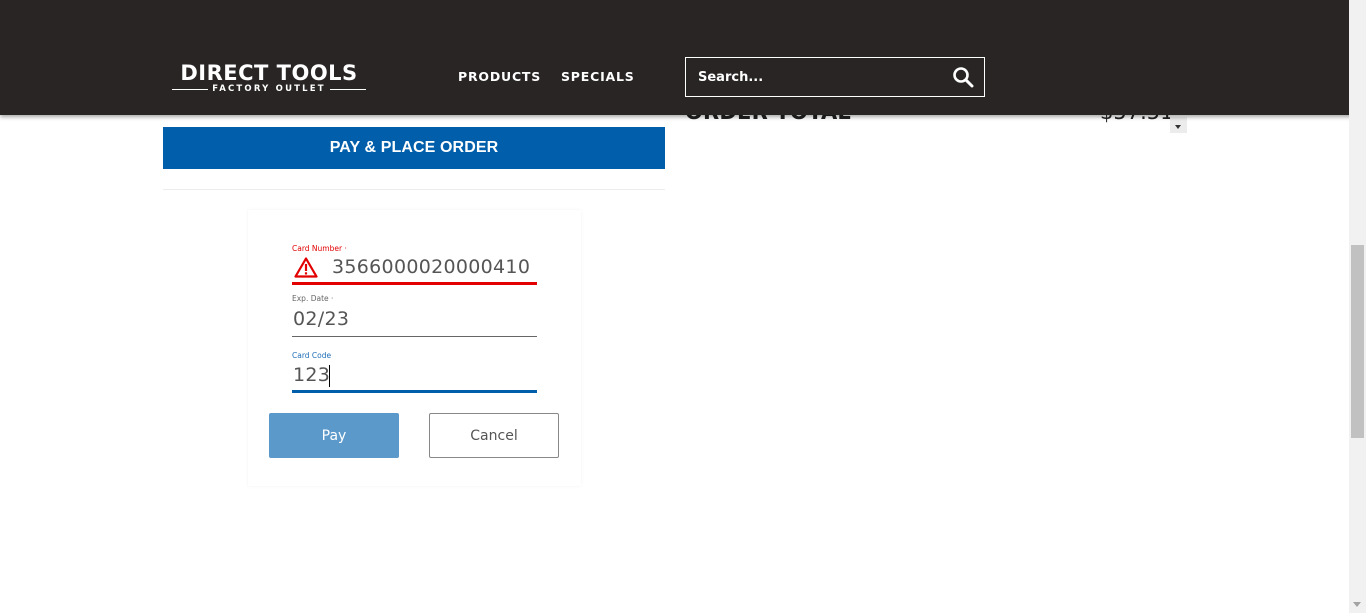 The image size is (1366, 613). What do you see at coordinates (499, 76) in the screenshot?
I see `nav-products-link: PRODUCTS` at bounding box center [499, 76].